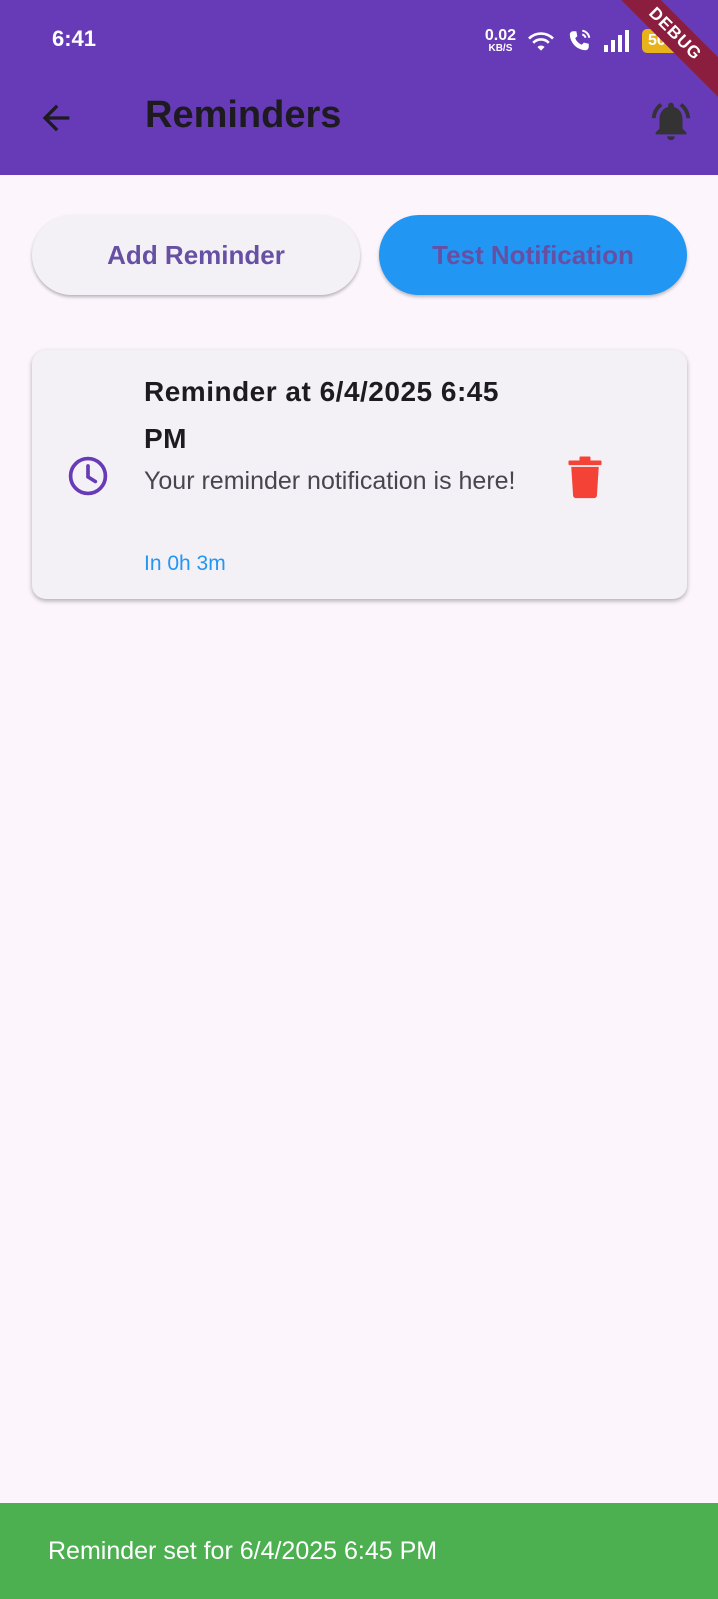  I want to click on notifications-active-icon, so click(671, 121).